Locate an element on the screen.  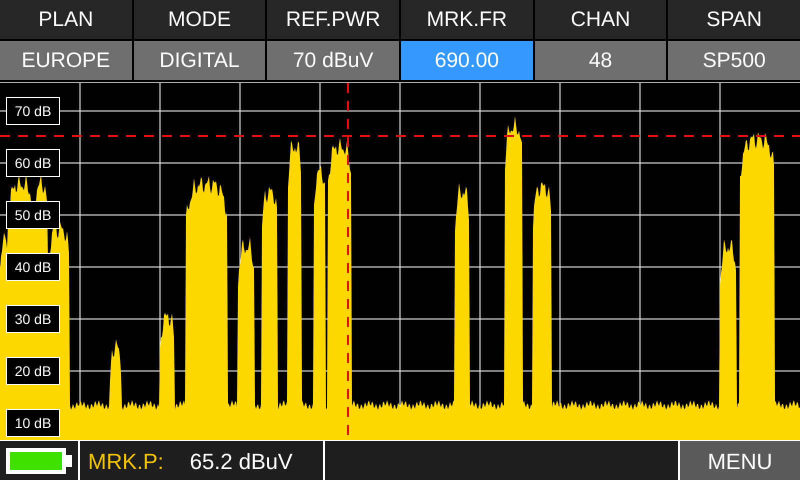
axis-label: 10 dB is located at coordinates (33, 423).